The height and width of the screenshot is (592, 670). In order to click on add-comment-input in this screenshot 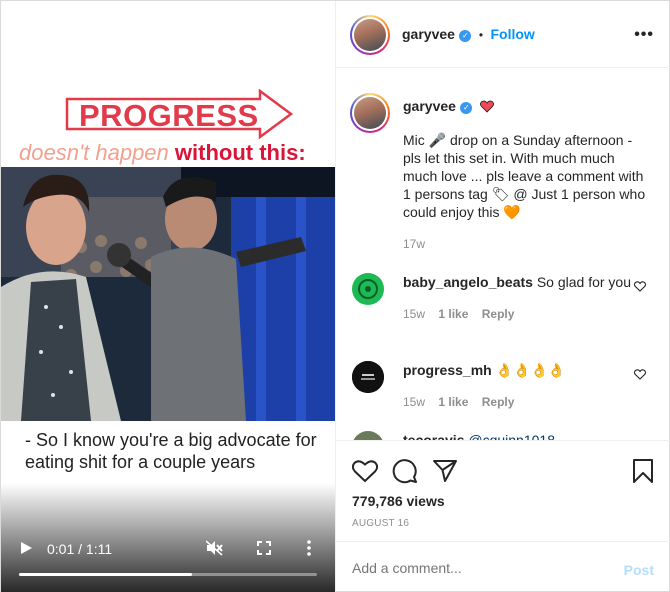, I will do `click(472, 568)`.